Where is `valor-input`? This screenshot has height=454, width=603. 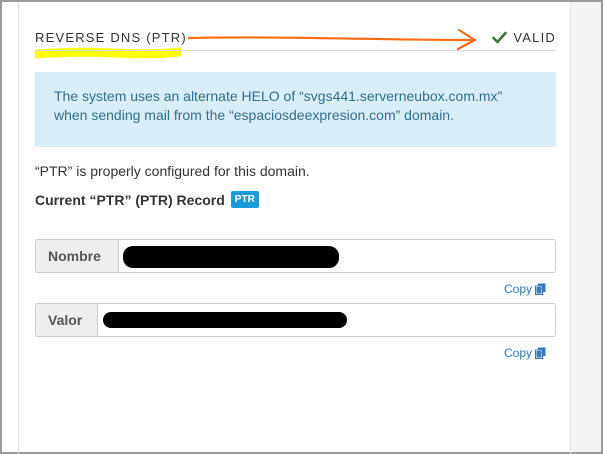 valor-input is located at coordinates (326, 320).